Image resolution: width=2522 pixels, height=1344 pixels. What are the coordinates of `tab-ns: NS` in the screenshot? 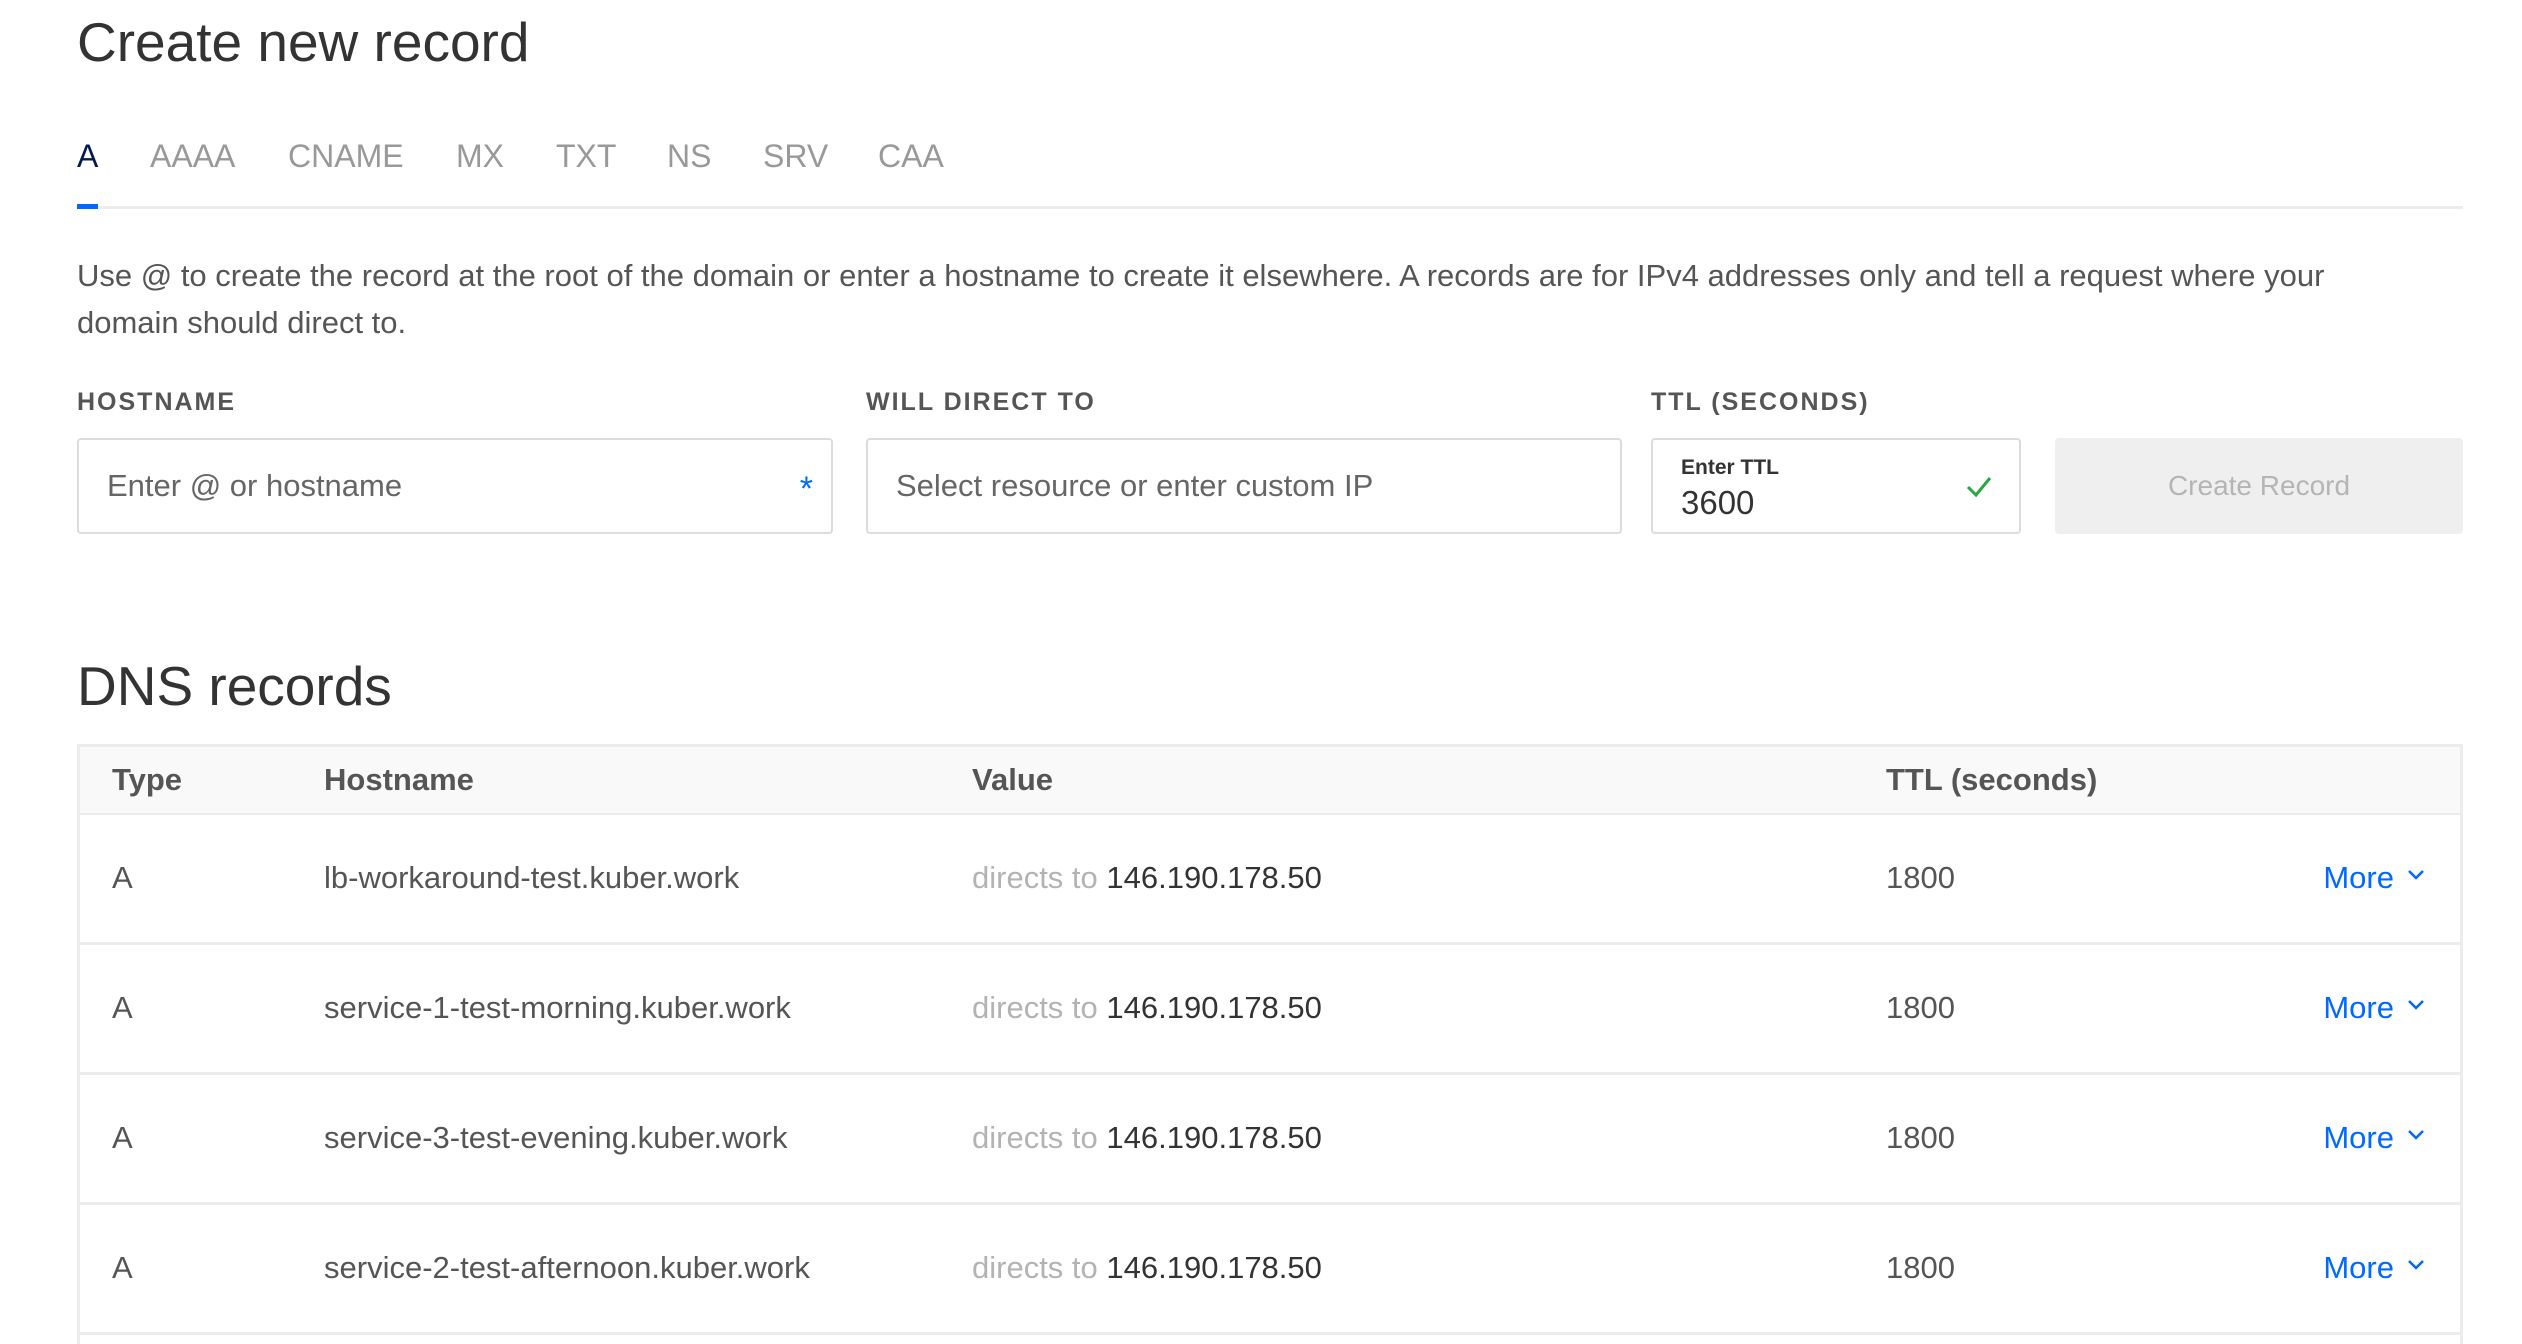 It's located at (689, 168).